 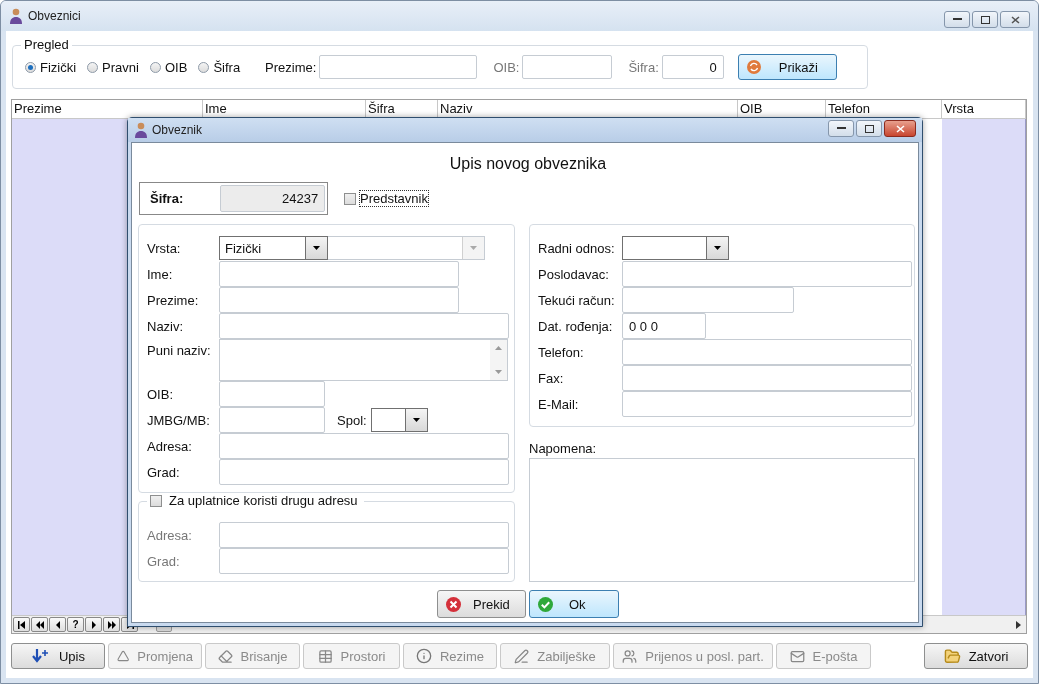 What do you see at coordinates (984, 109) in the screenshot?
I see `column-header: Vrsta` at bounding box center [984, 109].